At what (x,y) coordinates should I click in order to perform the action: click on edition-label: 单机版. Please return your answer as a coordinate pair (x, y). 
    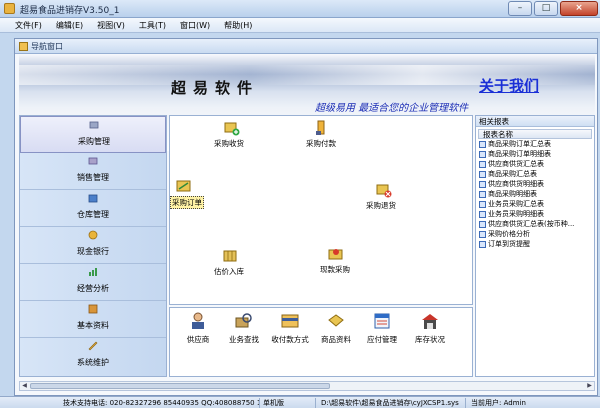
    Looking at the image, I should click on (288, 403).